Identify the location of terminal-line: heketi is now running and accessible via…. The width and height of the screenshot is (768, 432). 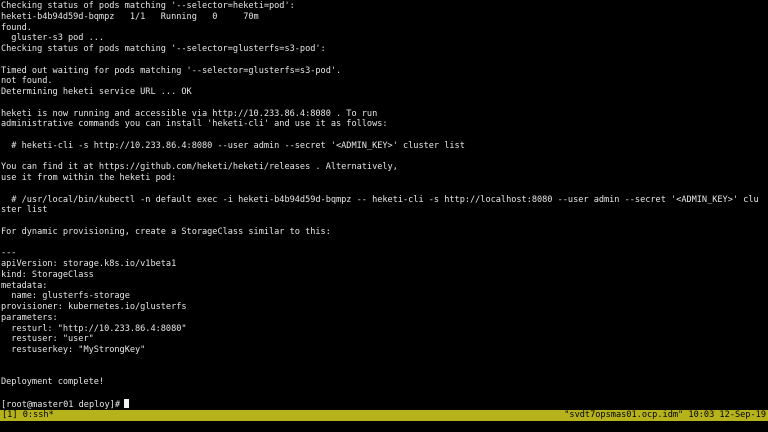
(189, 113).